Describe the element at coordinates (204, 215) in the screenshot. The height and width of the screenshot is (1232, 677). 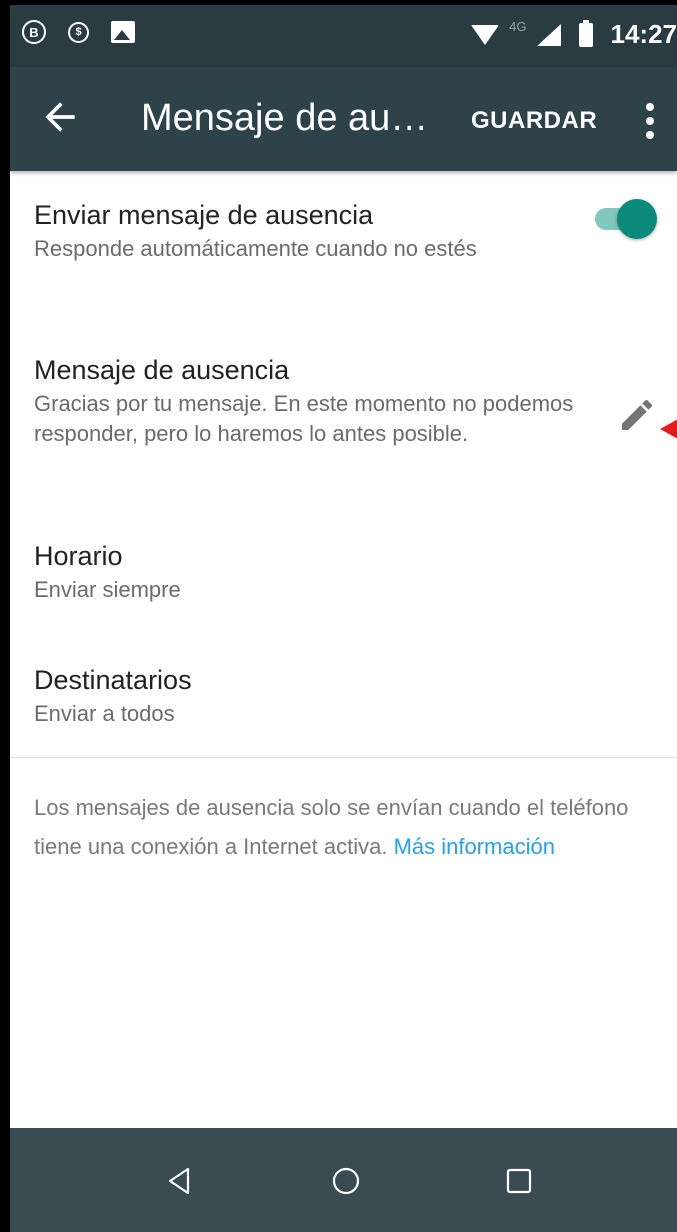
I see `send-away-title: Enviar mensaje de ausencia` at that location.